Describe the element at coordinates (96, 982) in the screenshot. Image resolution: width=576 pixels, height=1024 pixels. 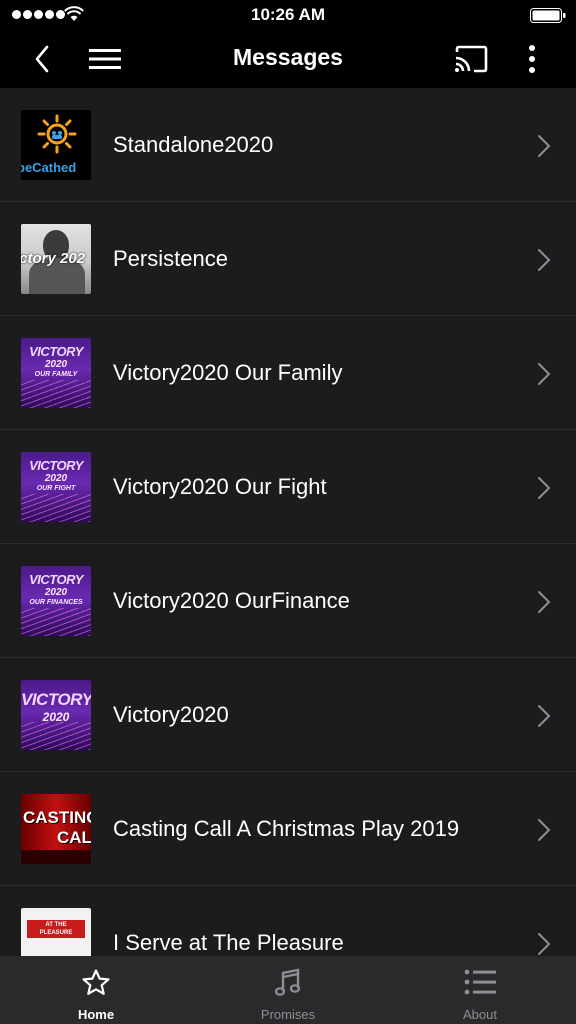
I see `star-icon` at that location.